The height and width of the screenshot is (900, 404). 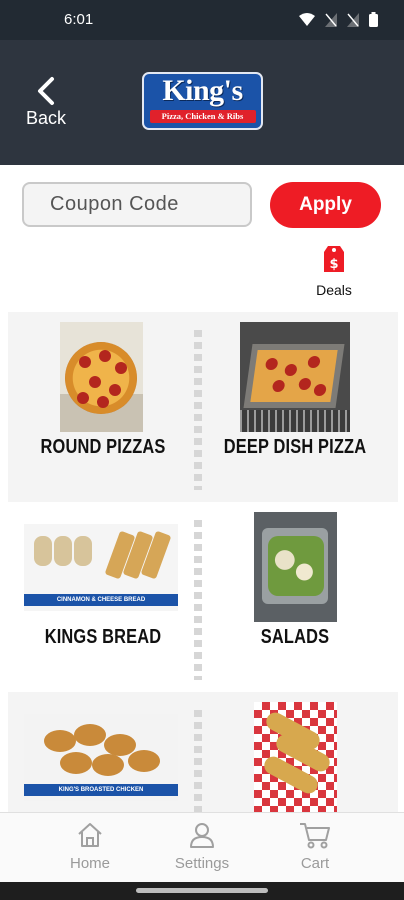 I want to click on app-header: Back King's Pizza, Chicken & Ribs, so click(x=202, y=102).